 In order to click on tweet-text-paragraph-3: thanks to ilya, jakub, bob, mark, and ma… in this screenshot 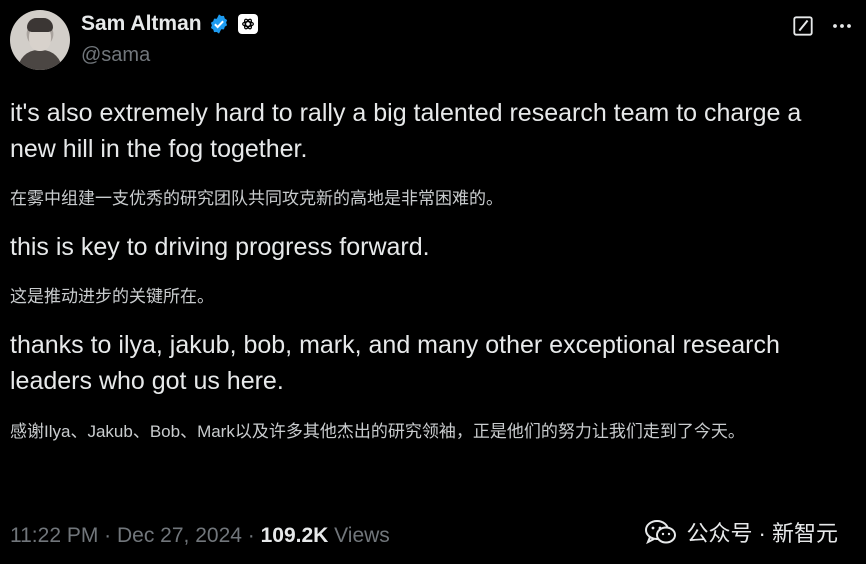, I will do `click(395, 363)`.